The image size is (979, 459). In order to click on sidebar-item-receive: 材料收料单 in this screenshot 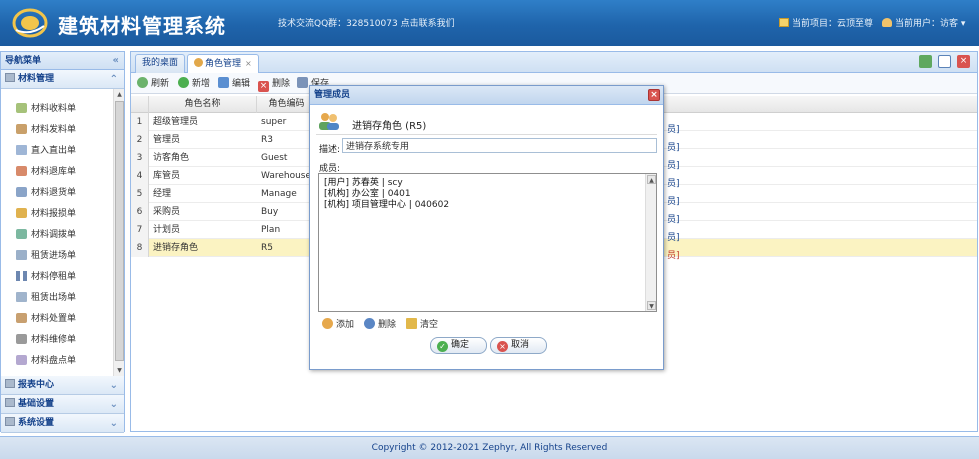, I will do `click(46, 109)`.